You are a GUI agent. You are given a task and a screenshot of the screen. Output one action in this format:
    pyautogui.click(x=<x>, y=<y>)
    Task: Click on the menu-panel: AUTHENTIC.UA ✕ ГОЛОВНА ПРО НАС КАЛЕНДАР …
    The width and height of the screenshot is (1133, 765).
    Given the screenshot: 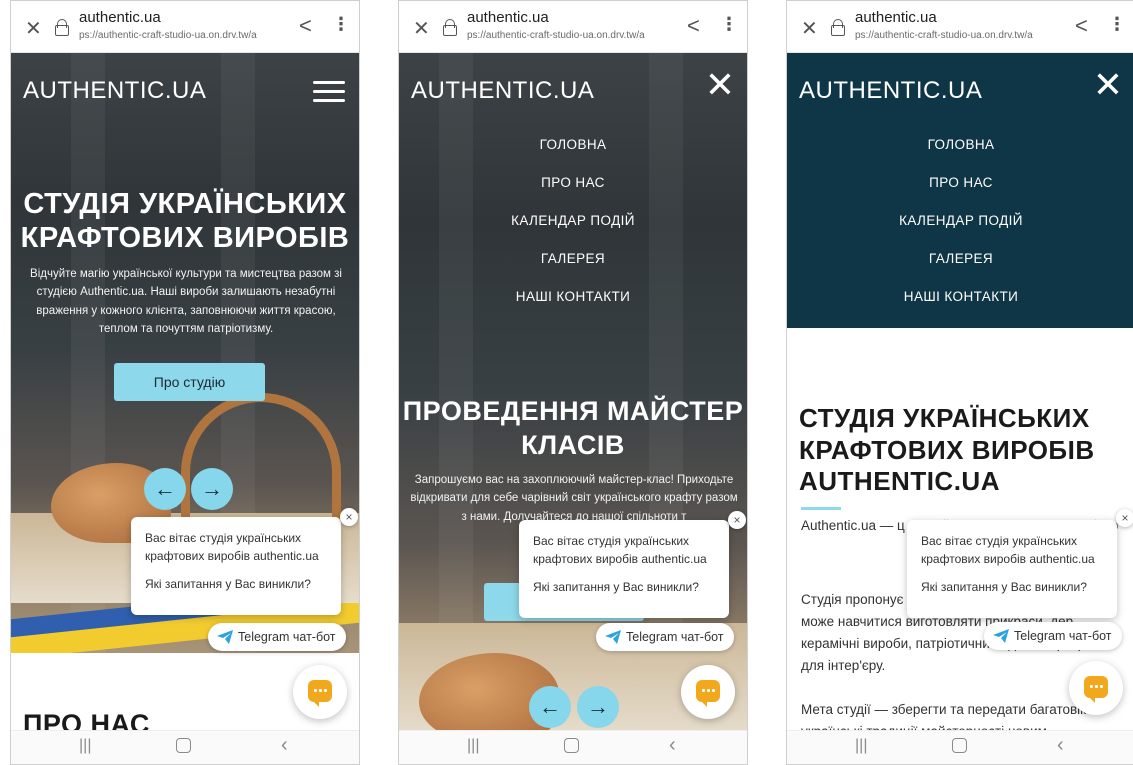 What is the action you would take?
    pyautogui.click(x=960, y=190)
    